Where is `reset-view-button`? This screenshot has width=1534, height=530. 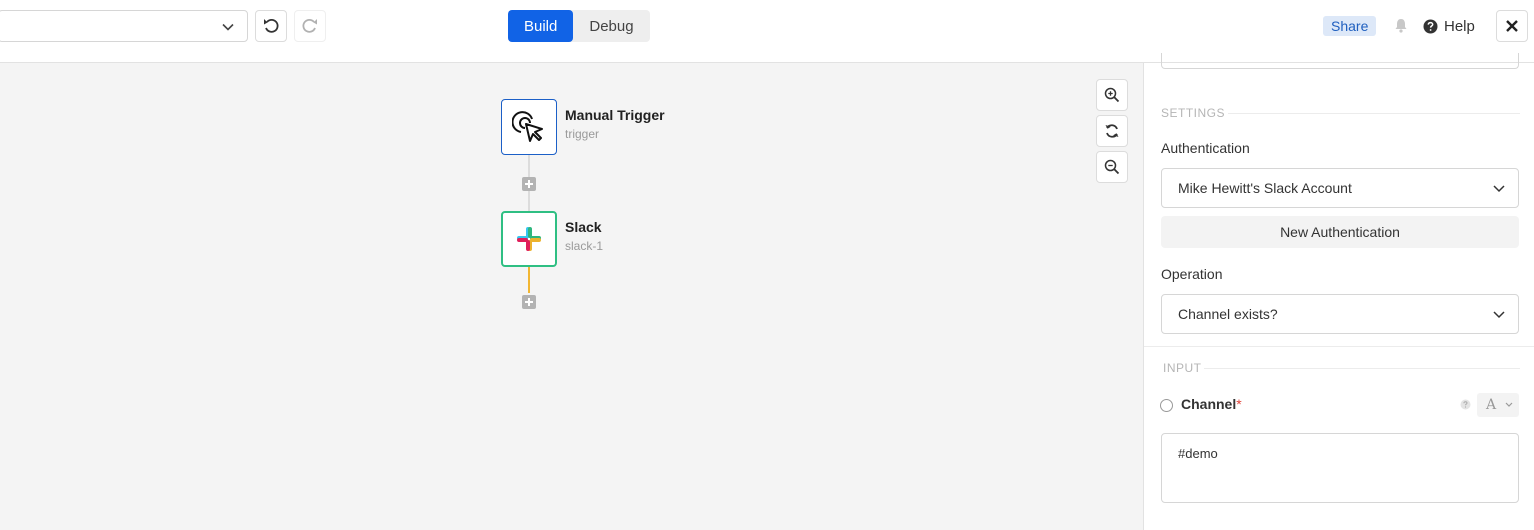
reset-view-button is located at coordinates (1112, 131).